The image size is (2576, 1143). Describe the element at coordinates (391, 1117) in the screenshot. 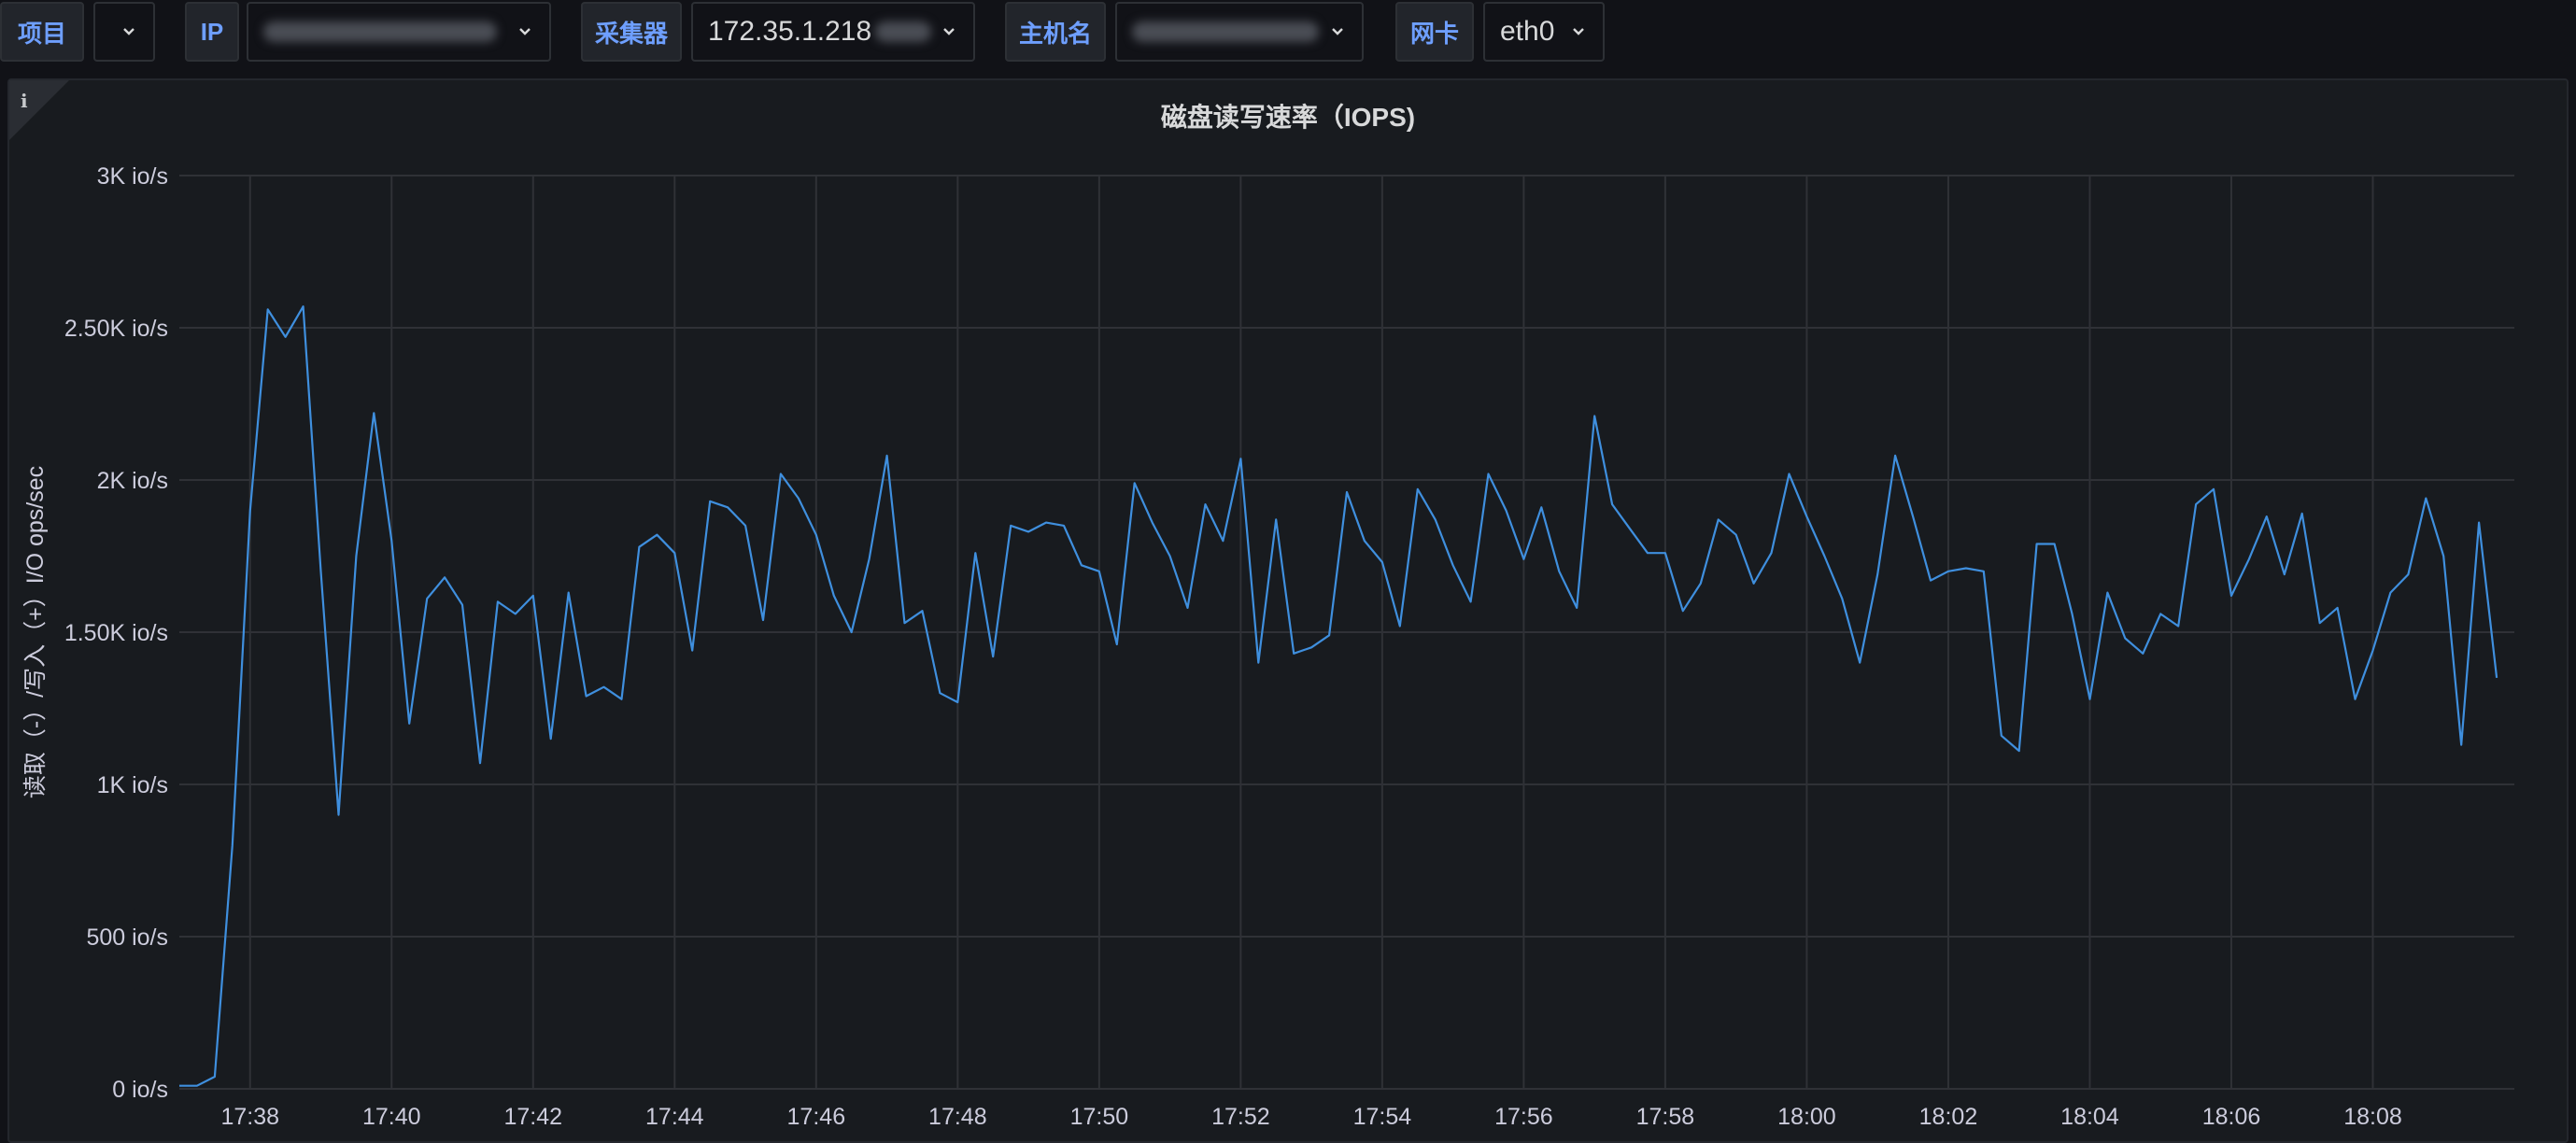

I see `x-tick-label: 17:40` at that location.